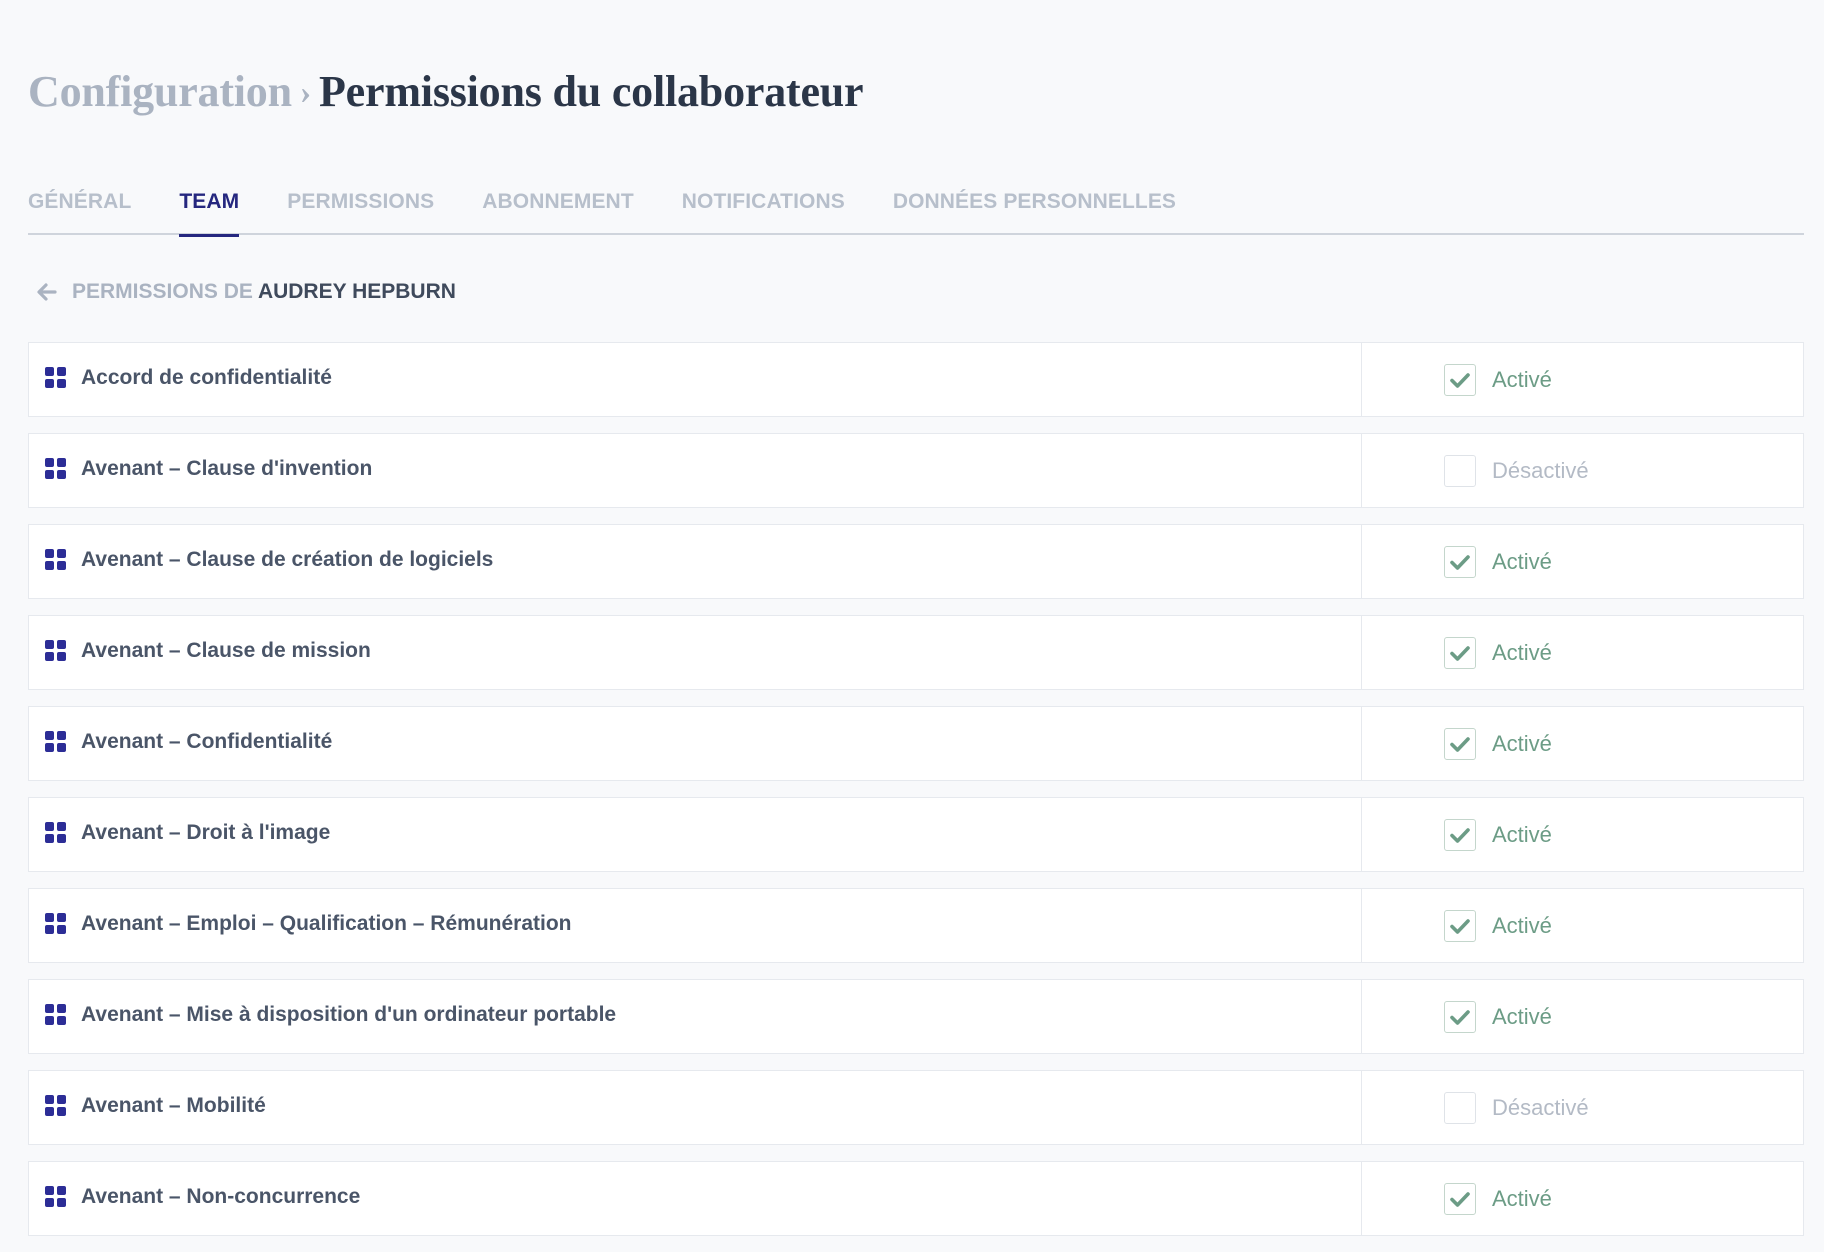  What do you see at coordinates (695, 379) in the screenshot?
I see `permission-name-cell: Accord de confidentialité` at bounding box center [695, 379].